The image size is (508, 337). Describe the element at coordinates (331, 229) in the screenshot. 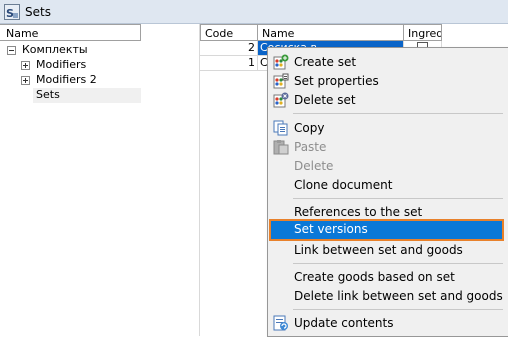

I see `menu-item-label: Set versions` at that location.